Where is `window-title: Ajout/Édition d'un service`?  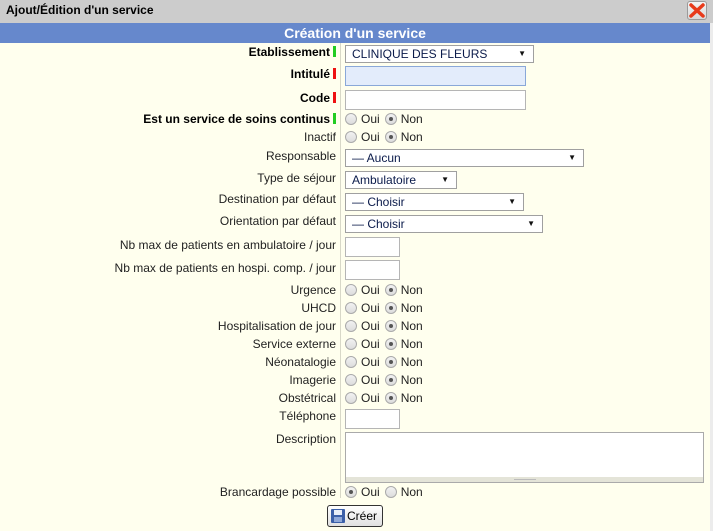 window-title: Ajout/Édition d'un service is located at coordinates (80, 10).